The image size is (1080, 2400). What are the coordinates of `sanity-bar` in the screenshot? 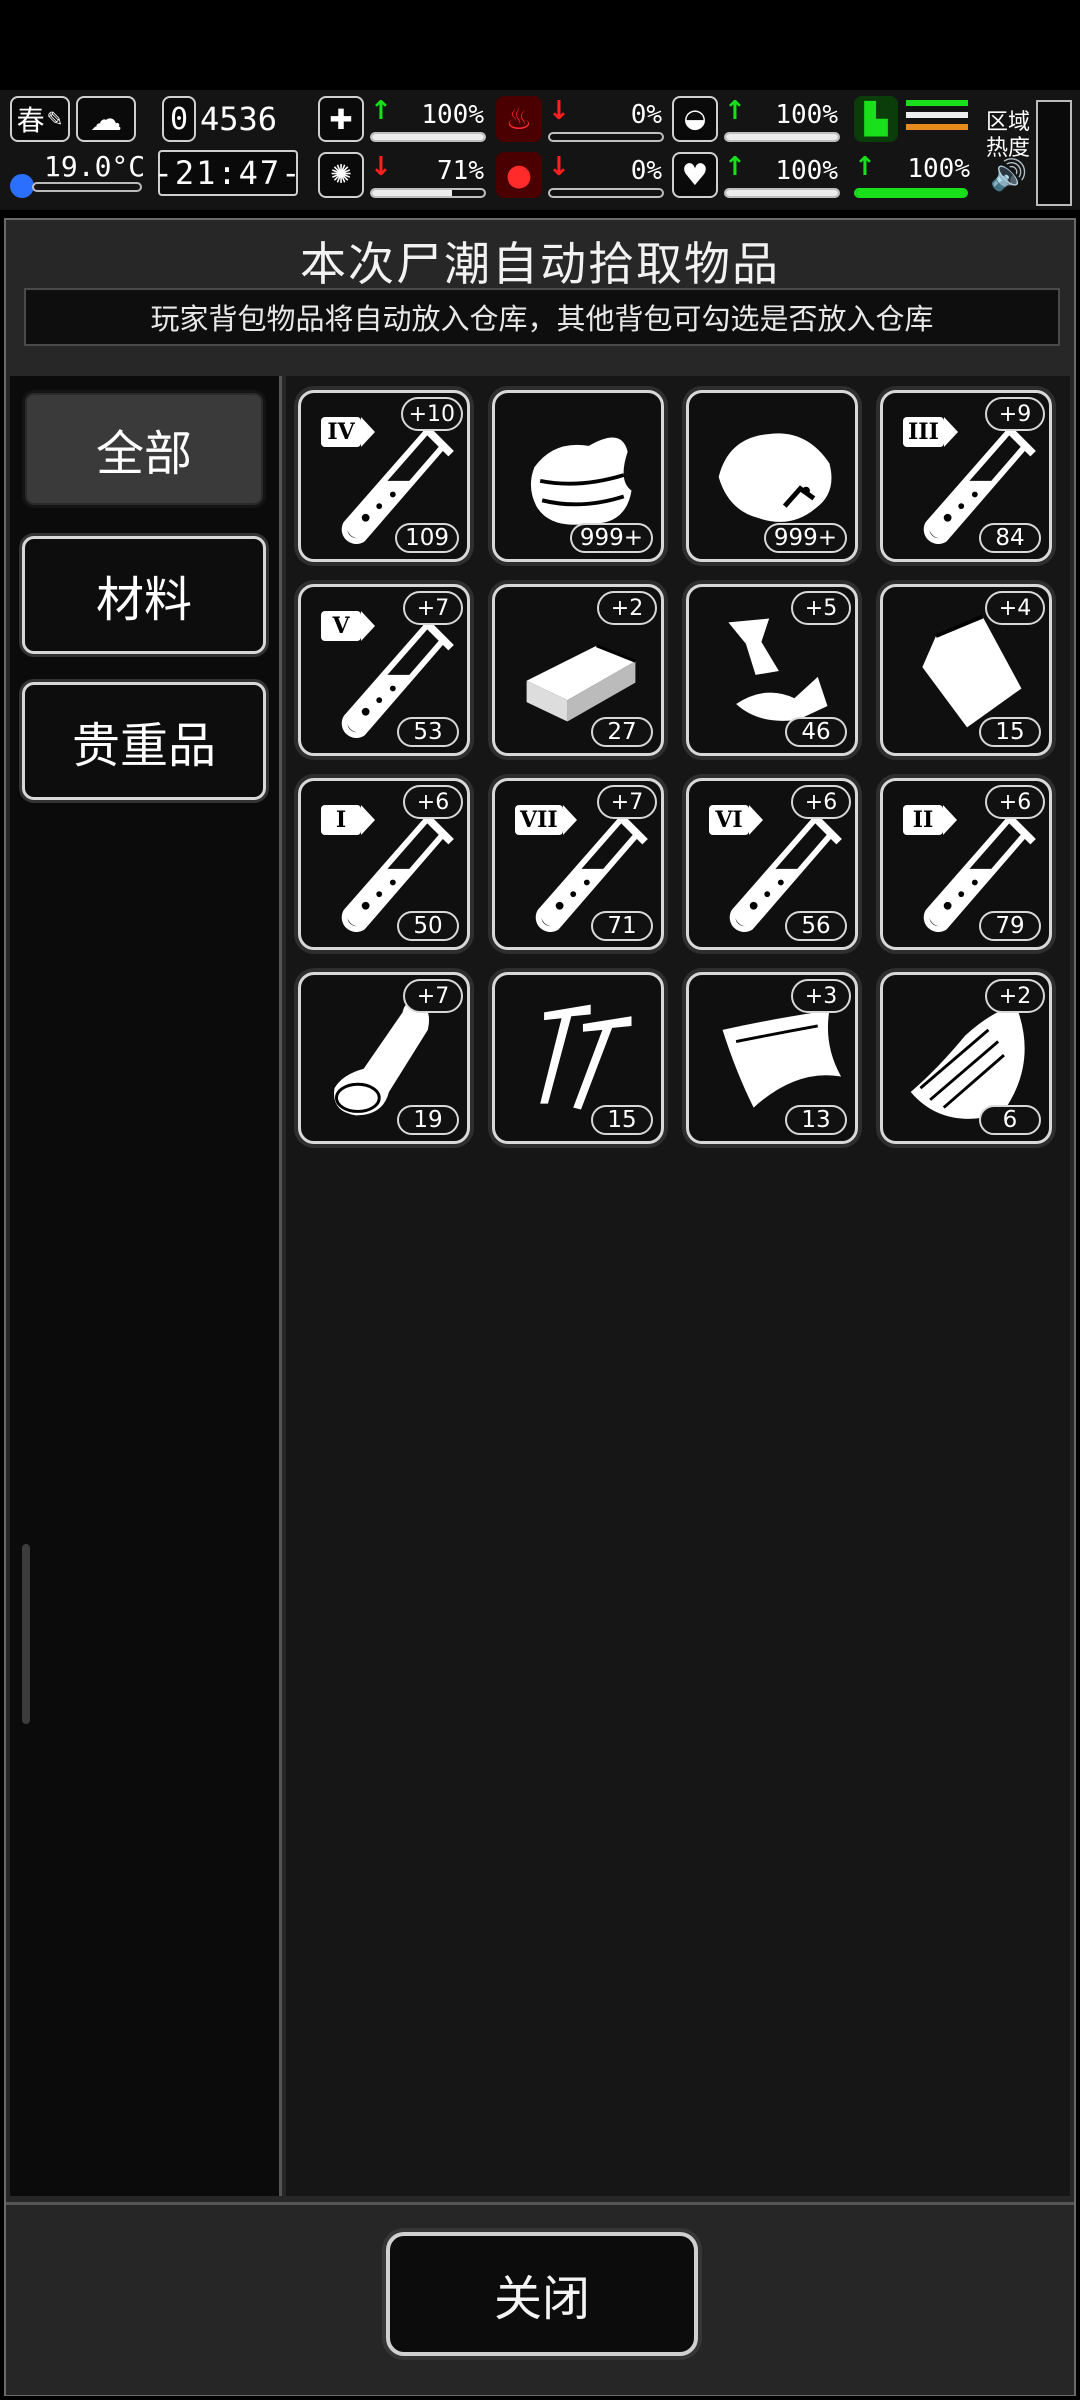 It's located at (428, 193).